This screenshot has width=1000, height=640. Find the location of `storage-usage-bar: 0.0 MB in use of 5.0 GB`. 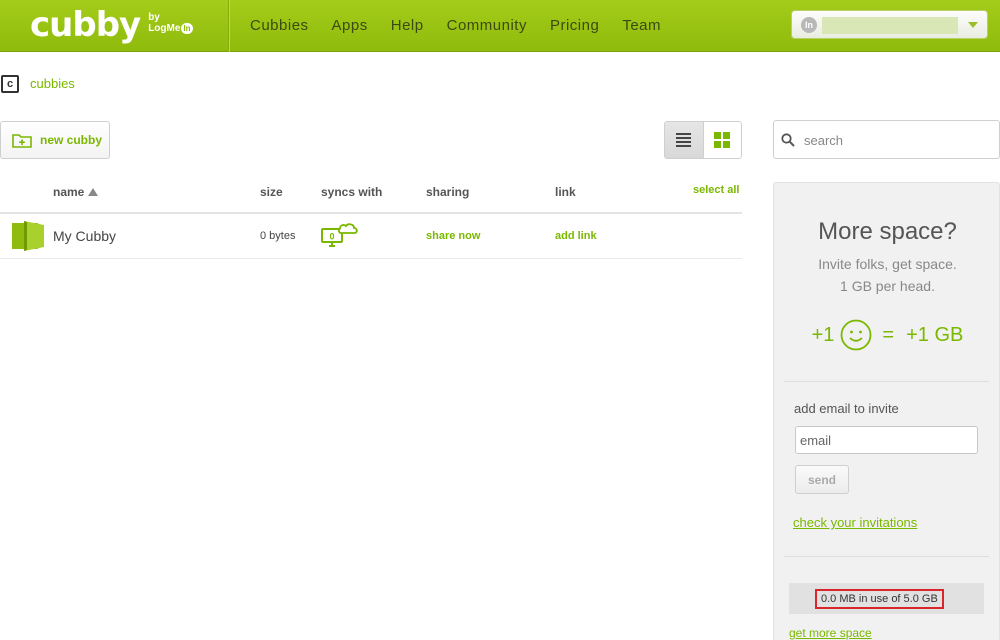

storage-usage-bar: 0.0 MB in use of 5.0 GB is located at coordinates (886, 598).